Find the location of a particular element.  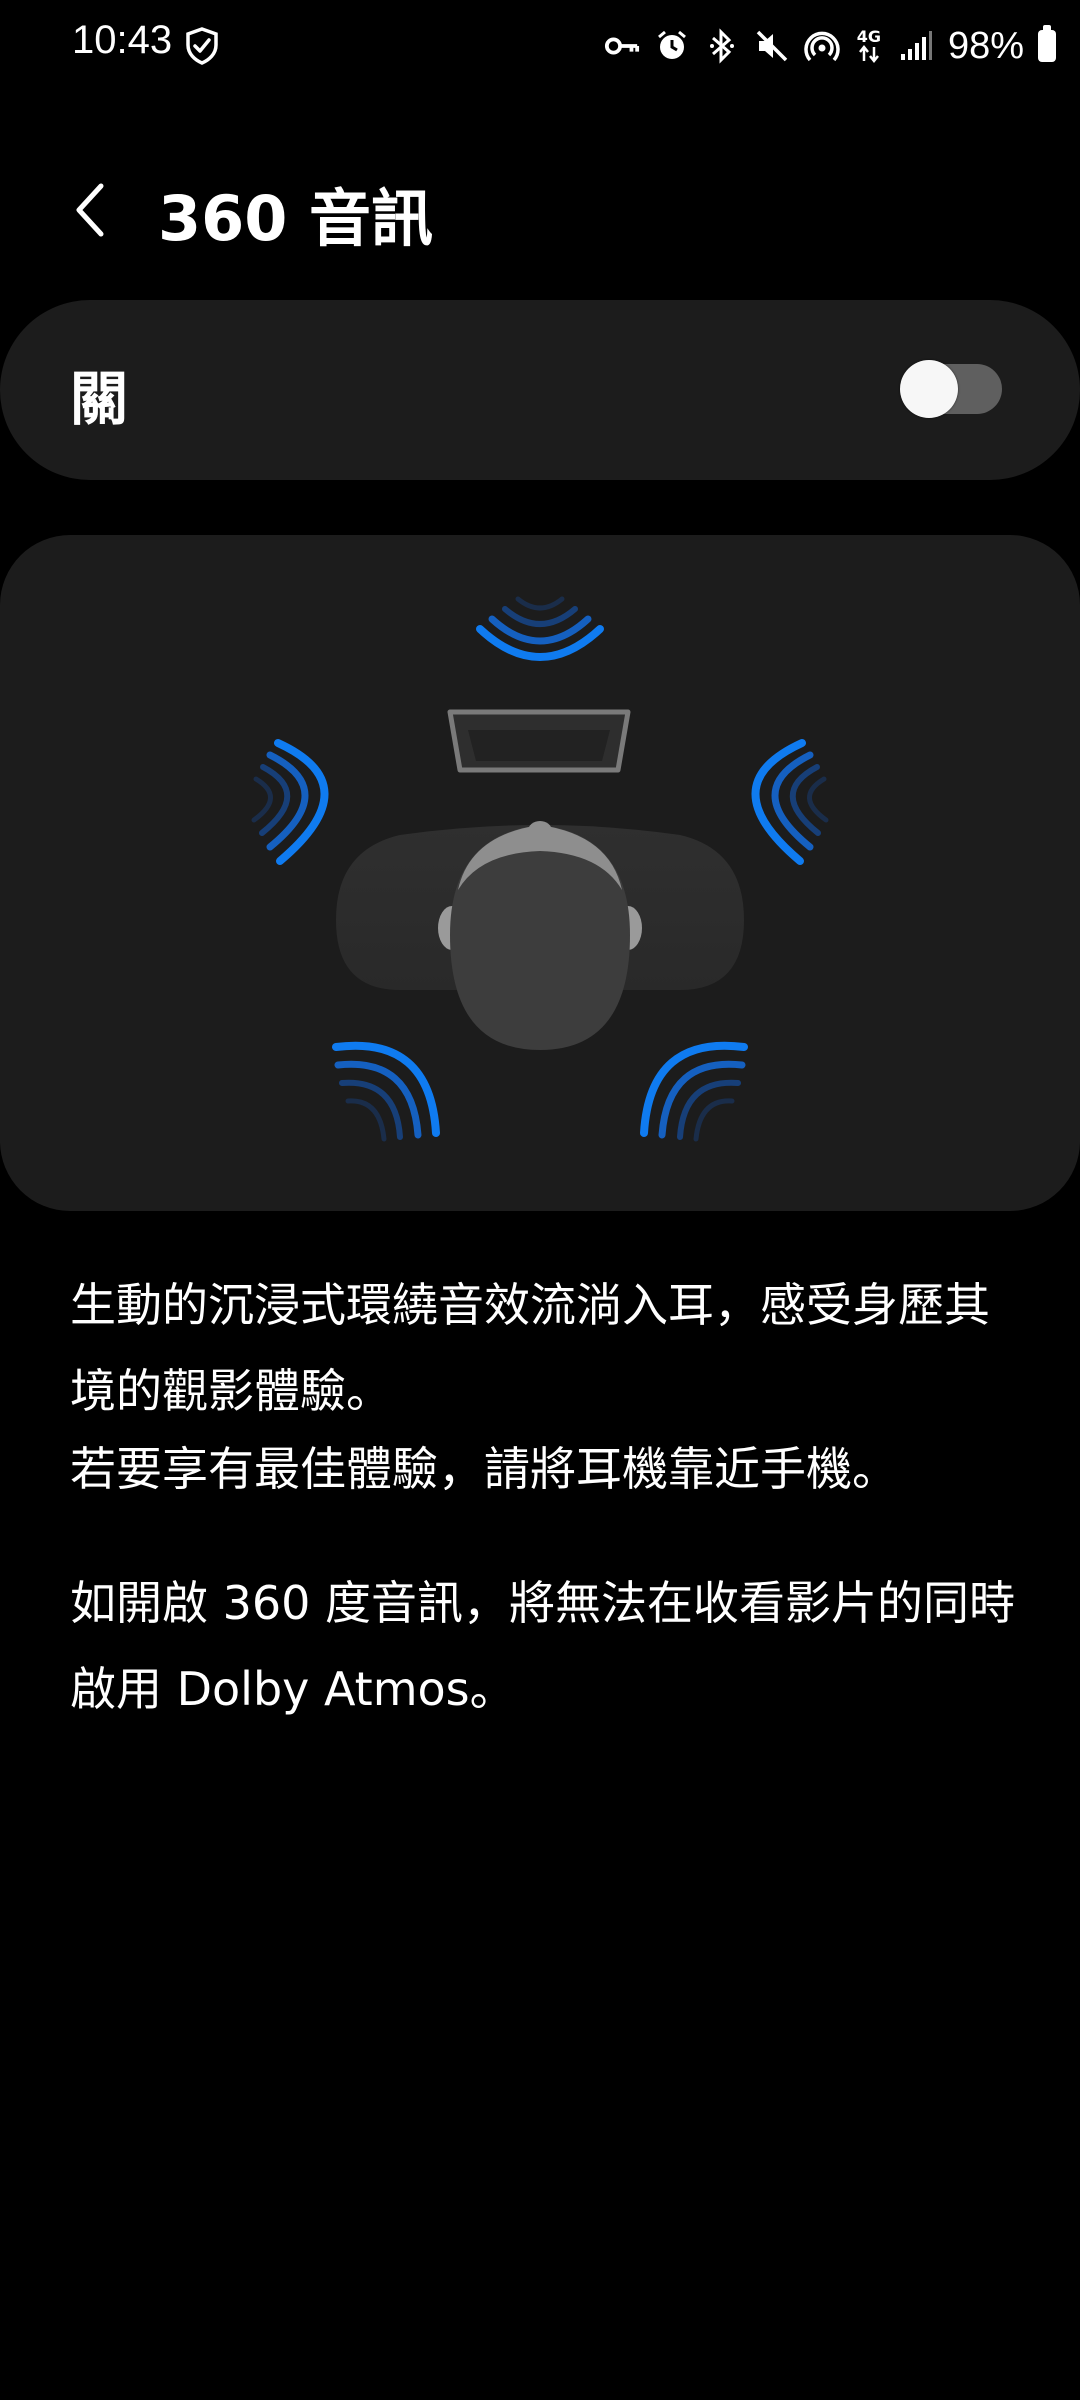

back-button is located at coordinates (89, 210).